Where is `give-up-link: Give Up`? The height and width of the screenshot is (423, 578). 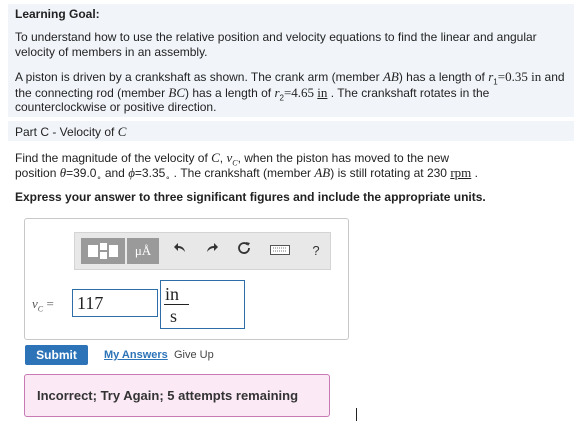 give-up-link: Give Up is located at coordinates (194, 355).